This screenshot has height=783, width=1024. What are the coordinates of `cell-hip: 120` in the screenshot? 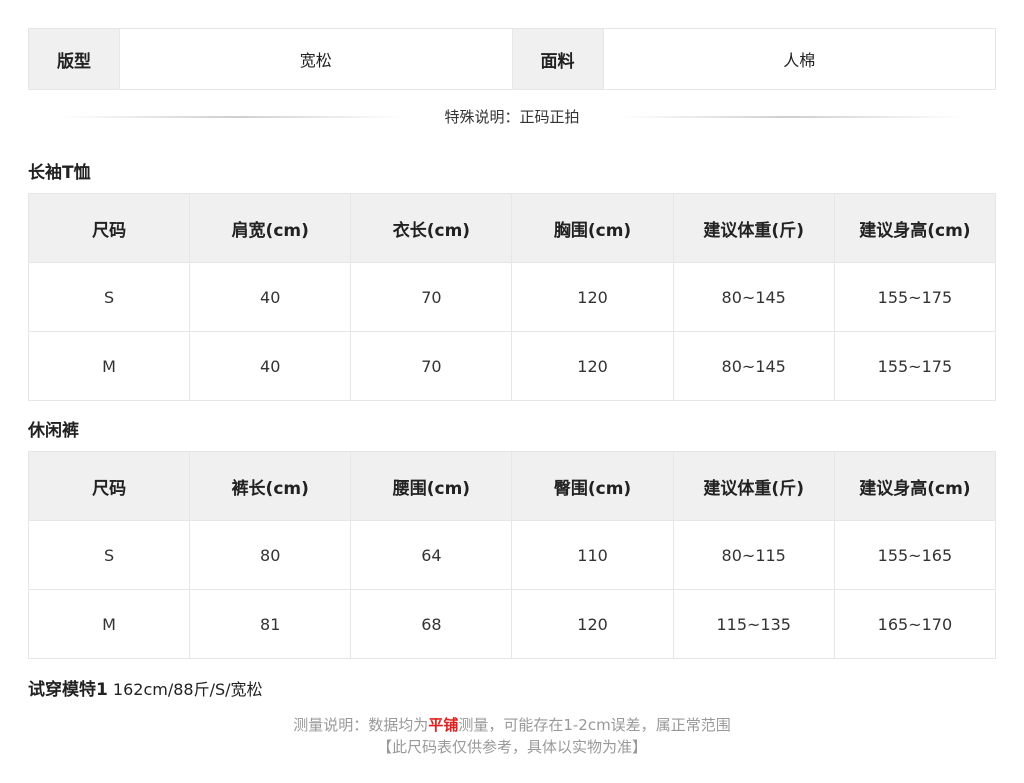 It's located at (592, 624).